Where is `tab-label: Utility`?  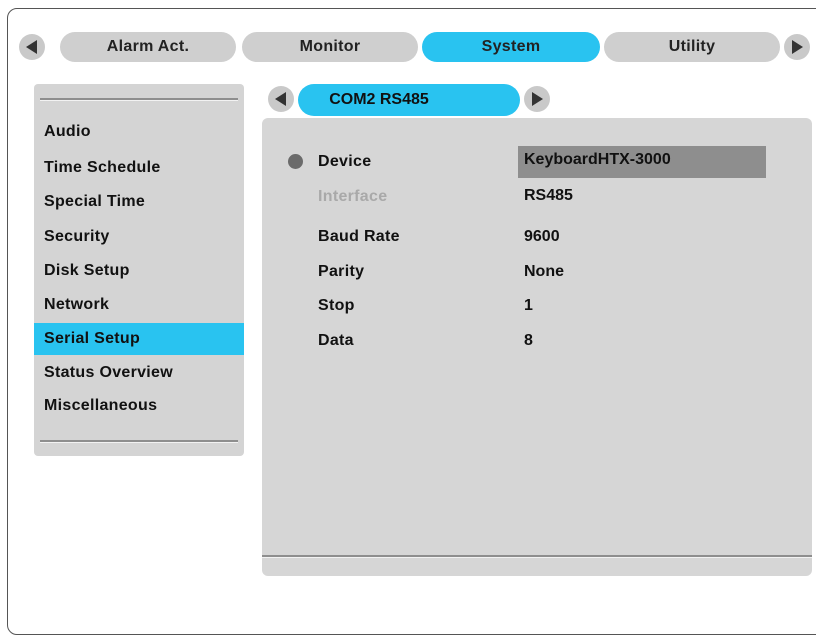
tab-label: Utility is located at coordinates (692, 46).